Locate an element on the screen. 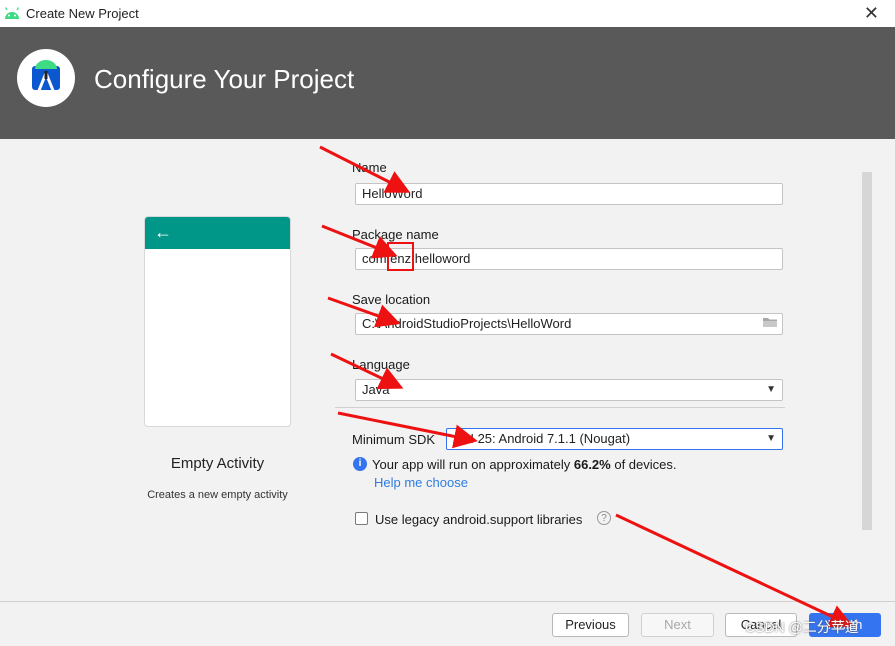 The width and height of the screenshot is (895, 646). android-studio-logo is located at coordinates (46, 78).